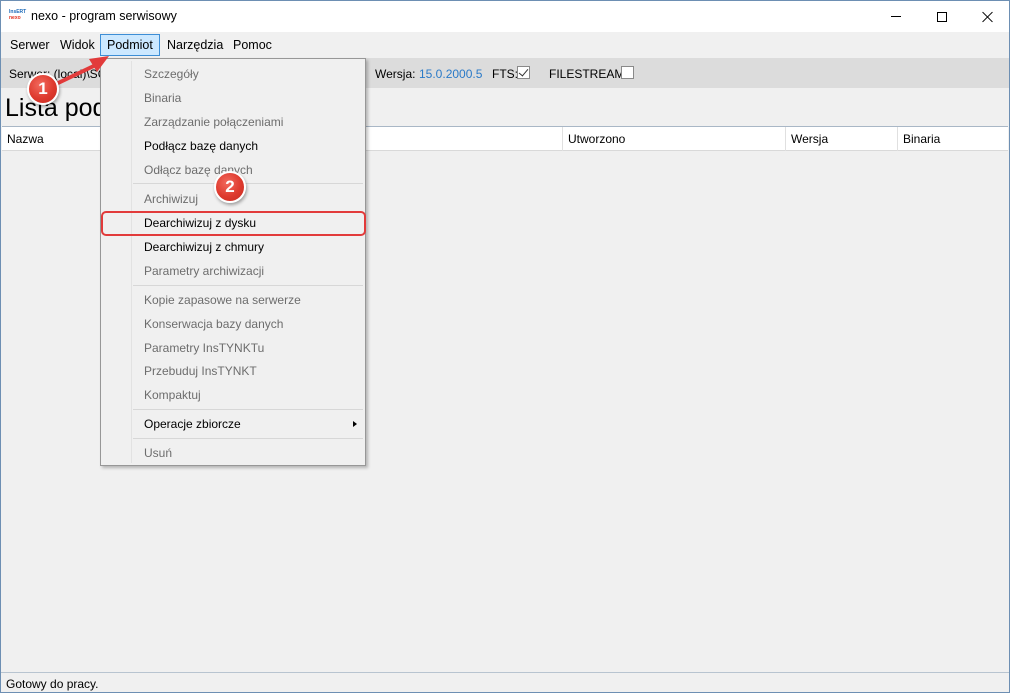 The width and height of the screenshot is (1010, 693). What do you see at coordinates (841, 139) in the screenshot?
I see `column-header-wersja: Wersja` at bounding box center [841, 139].